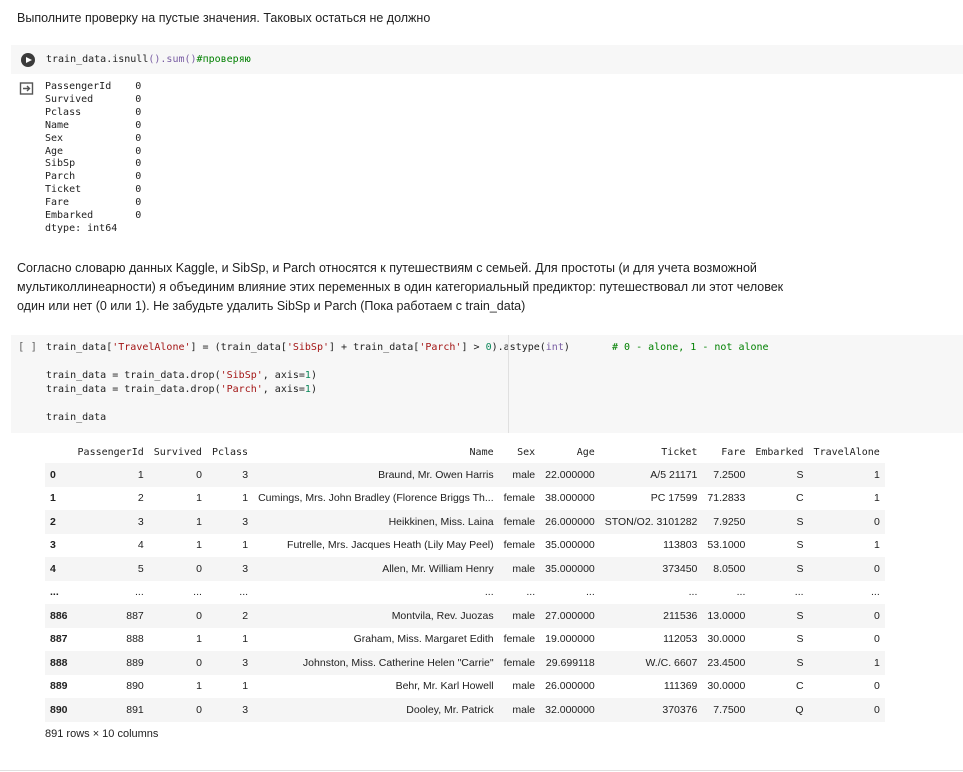 The image size is (963, 772). What do you see at coordinates (27, 347) in the screenshot?
I see `execution-count: [ ]` at bounding box center [27, 347].